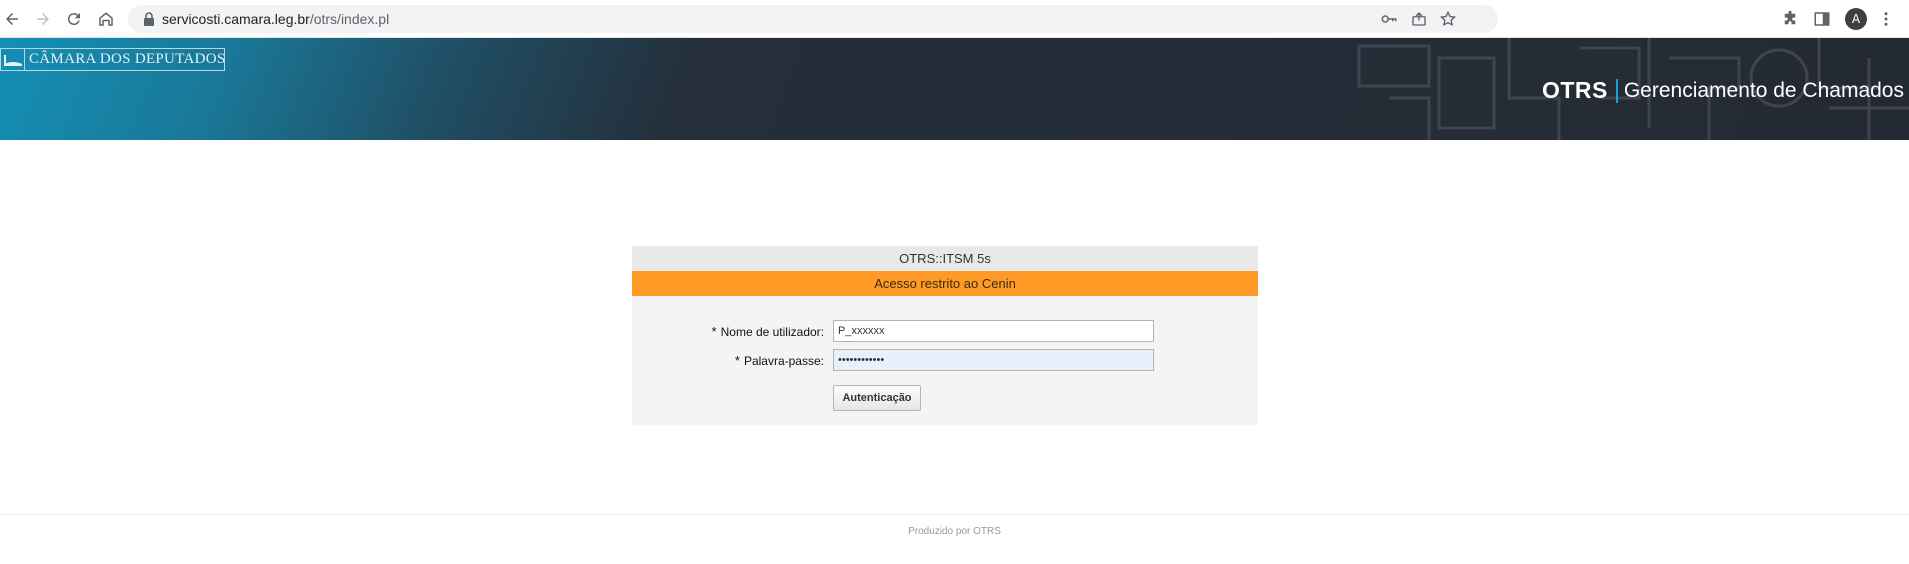 This screenshot has height=564, width=1909. What do you see at coordinates (349, 19) in the screenshot?
I see `url-path: /otrs/index.pl` at bounding box center [349, 19].